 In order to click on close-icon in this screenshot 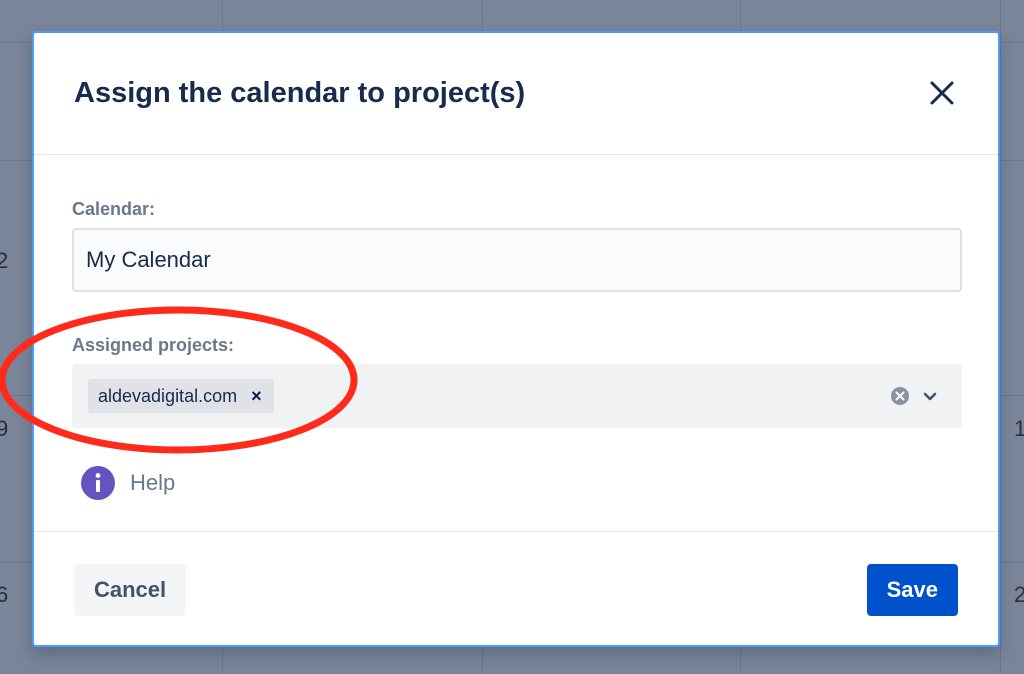, I will do `click(942, 93)`.